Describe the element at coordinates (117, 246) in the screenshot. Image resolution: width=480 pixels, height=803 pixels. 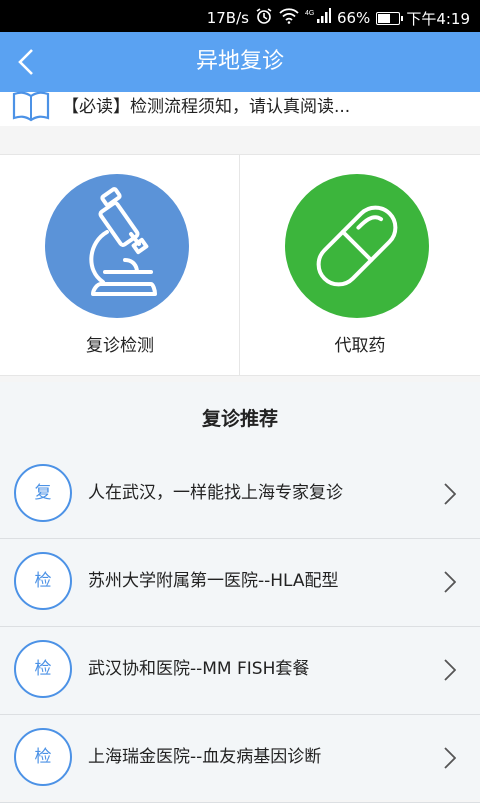
I see `microscope-icon` at that location.